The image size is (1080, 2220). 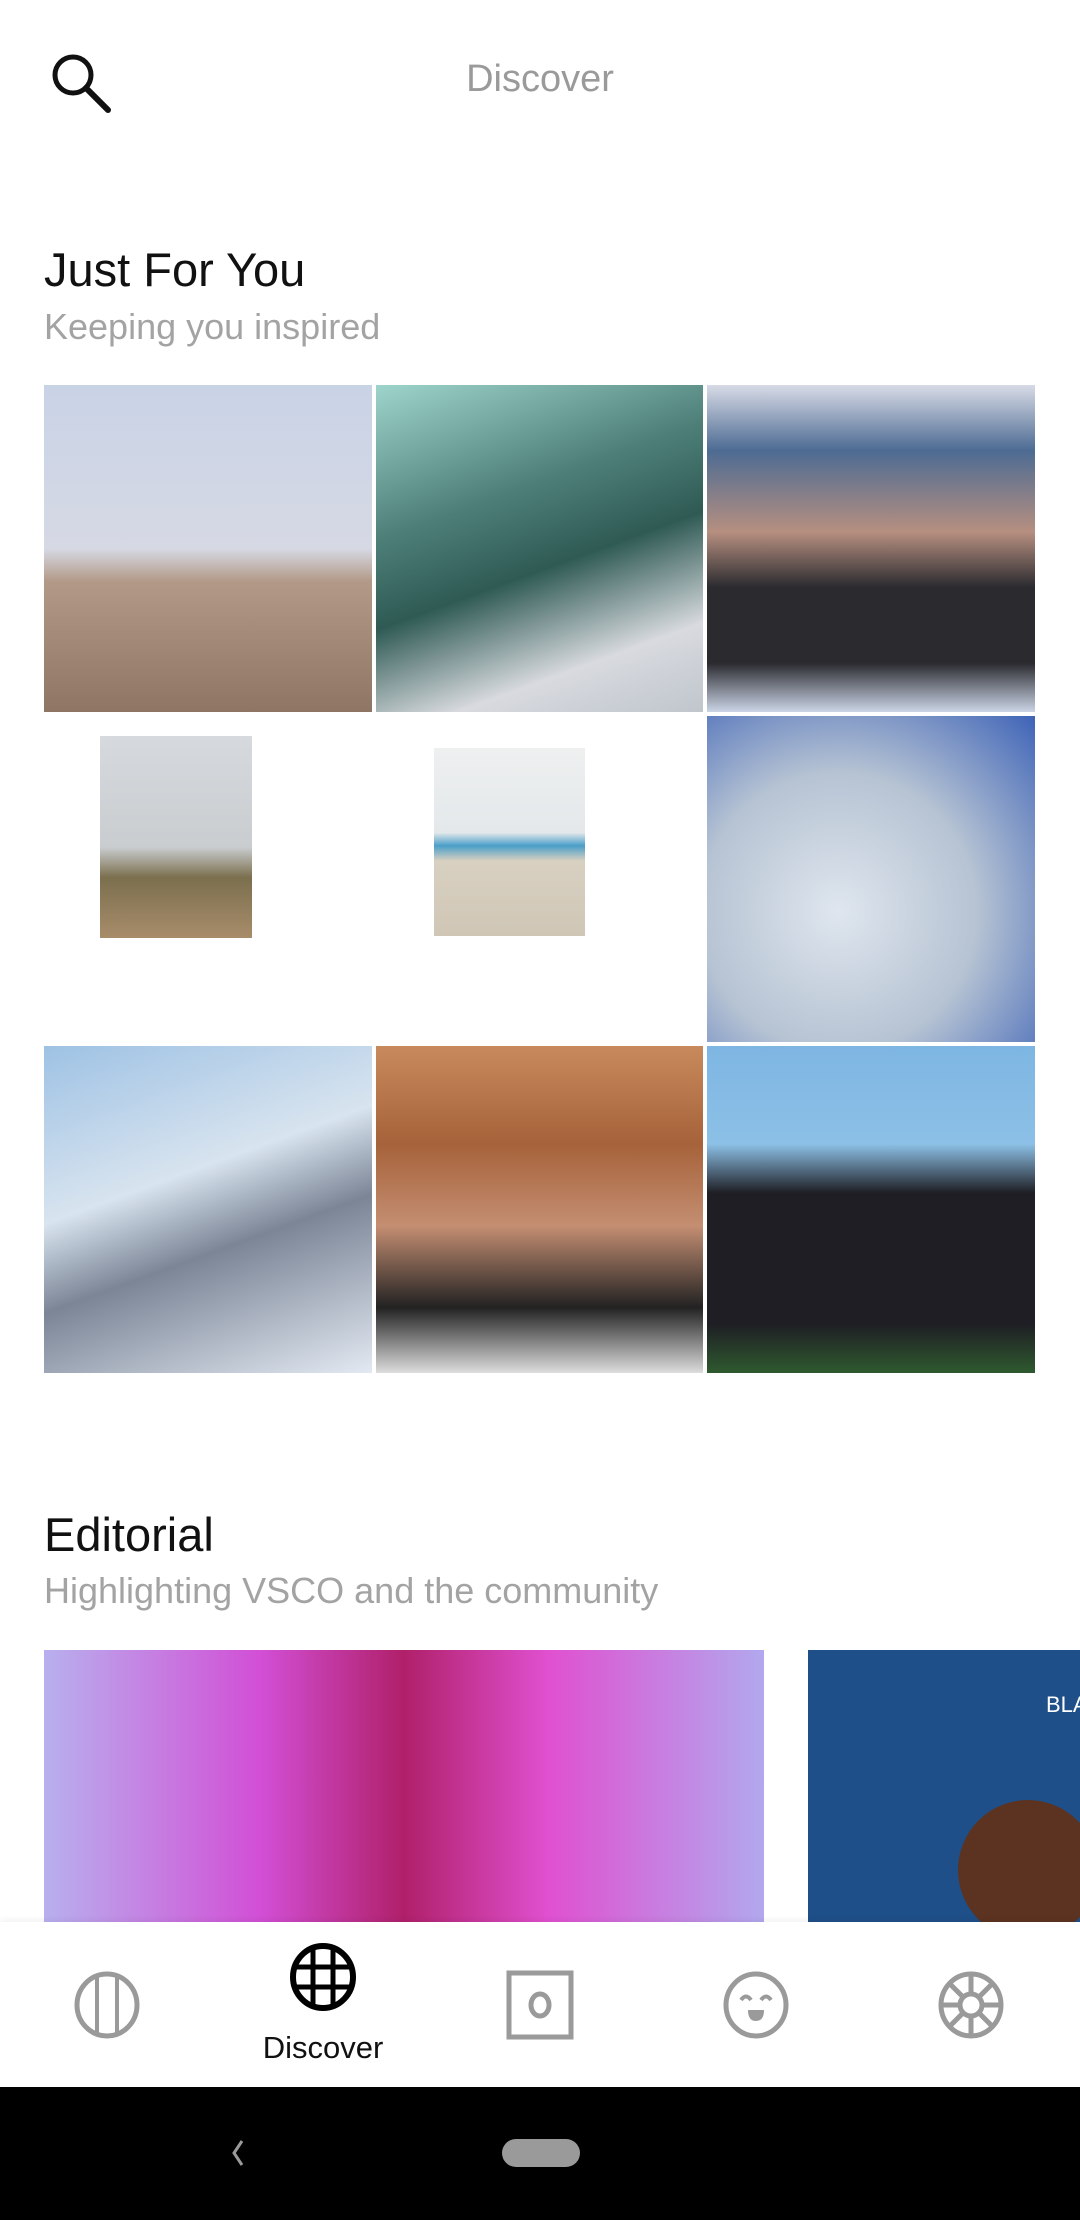 I want to click on page-title: Discover, so click(x=540, y=79).